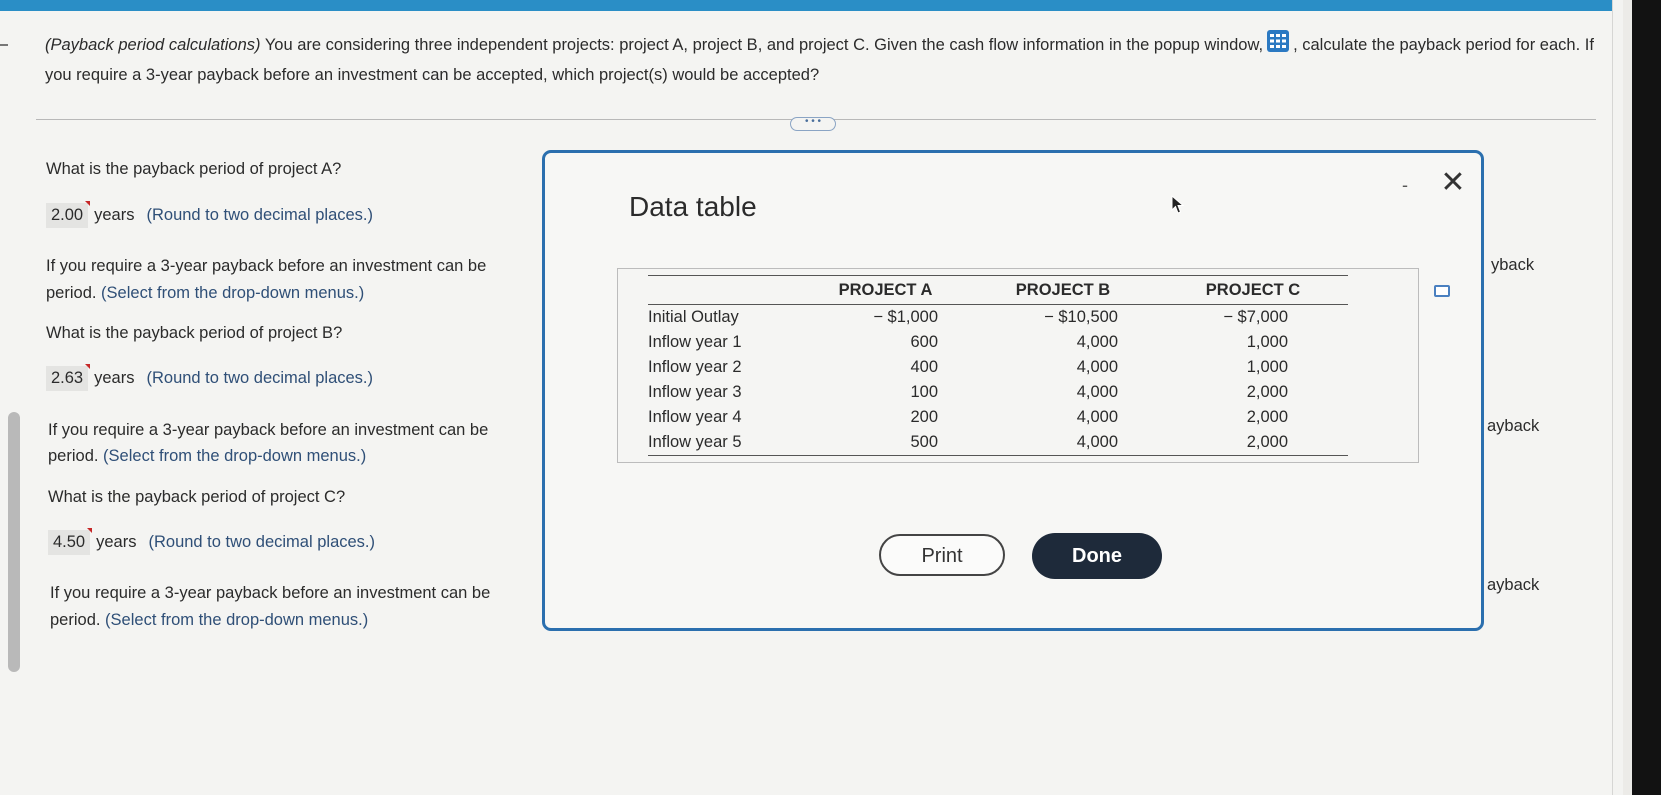 The height and width of the screenshot is (795, 1661). What do you see at coordinates (1617, 397) in the screenshot?
I see `right-edge` at bounding box center [1617, 397].